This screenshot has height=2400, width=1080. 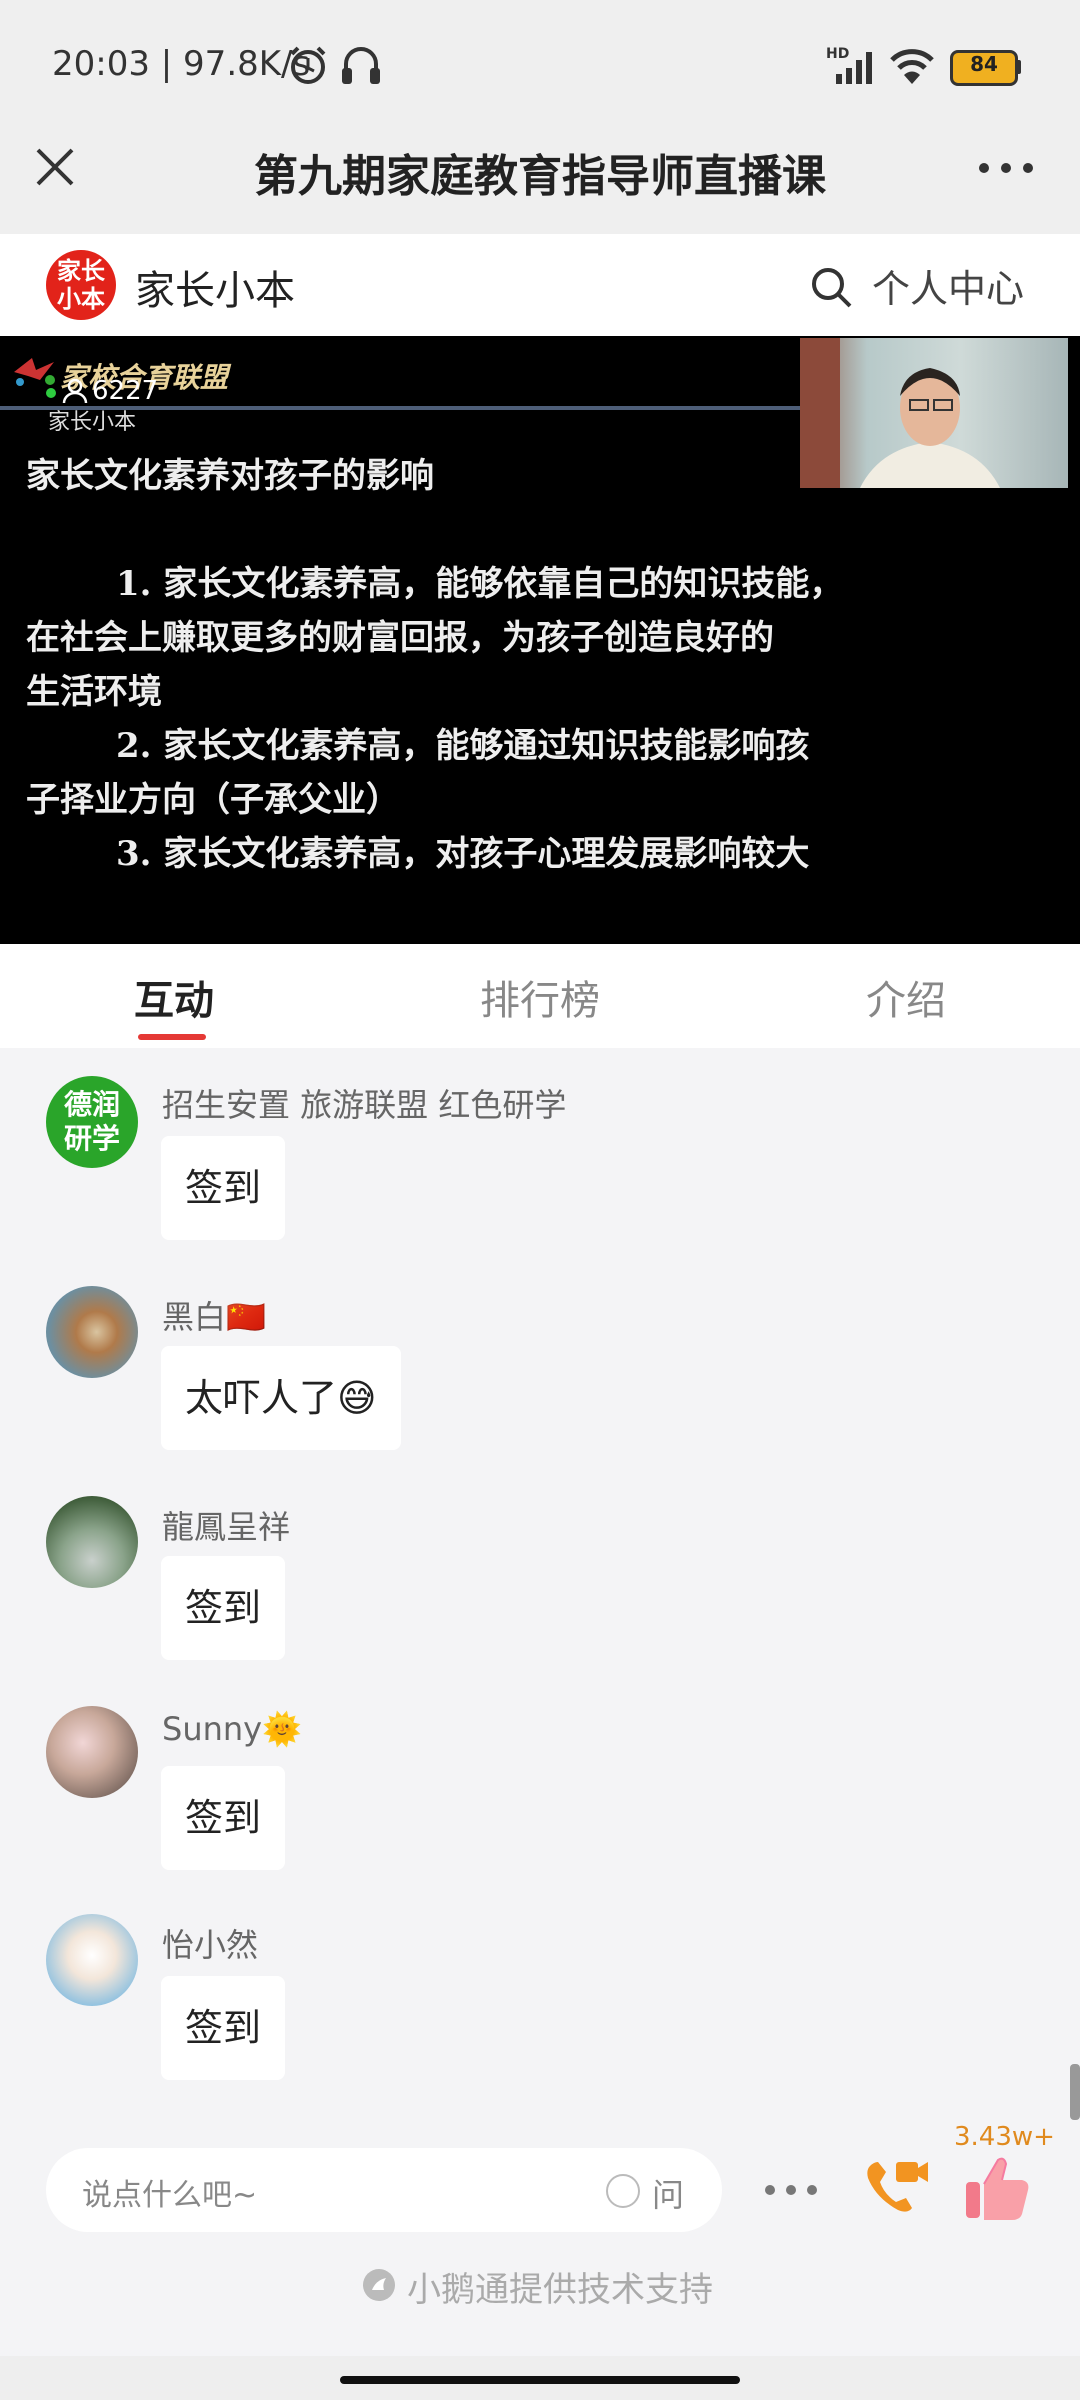 What do you see at coordinates (1006, 168) in the screenshot?
I see `more-icon` at bounding box center [1006, 168].